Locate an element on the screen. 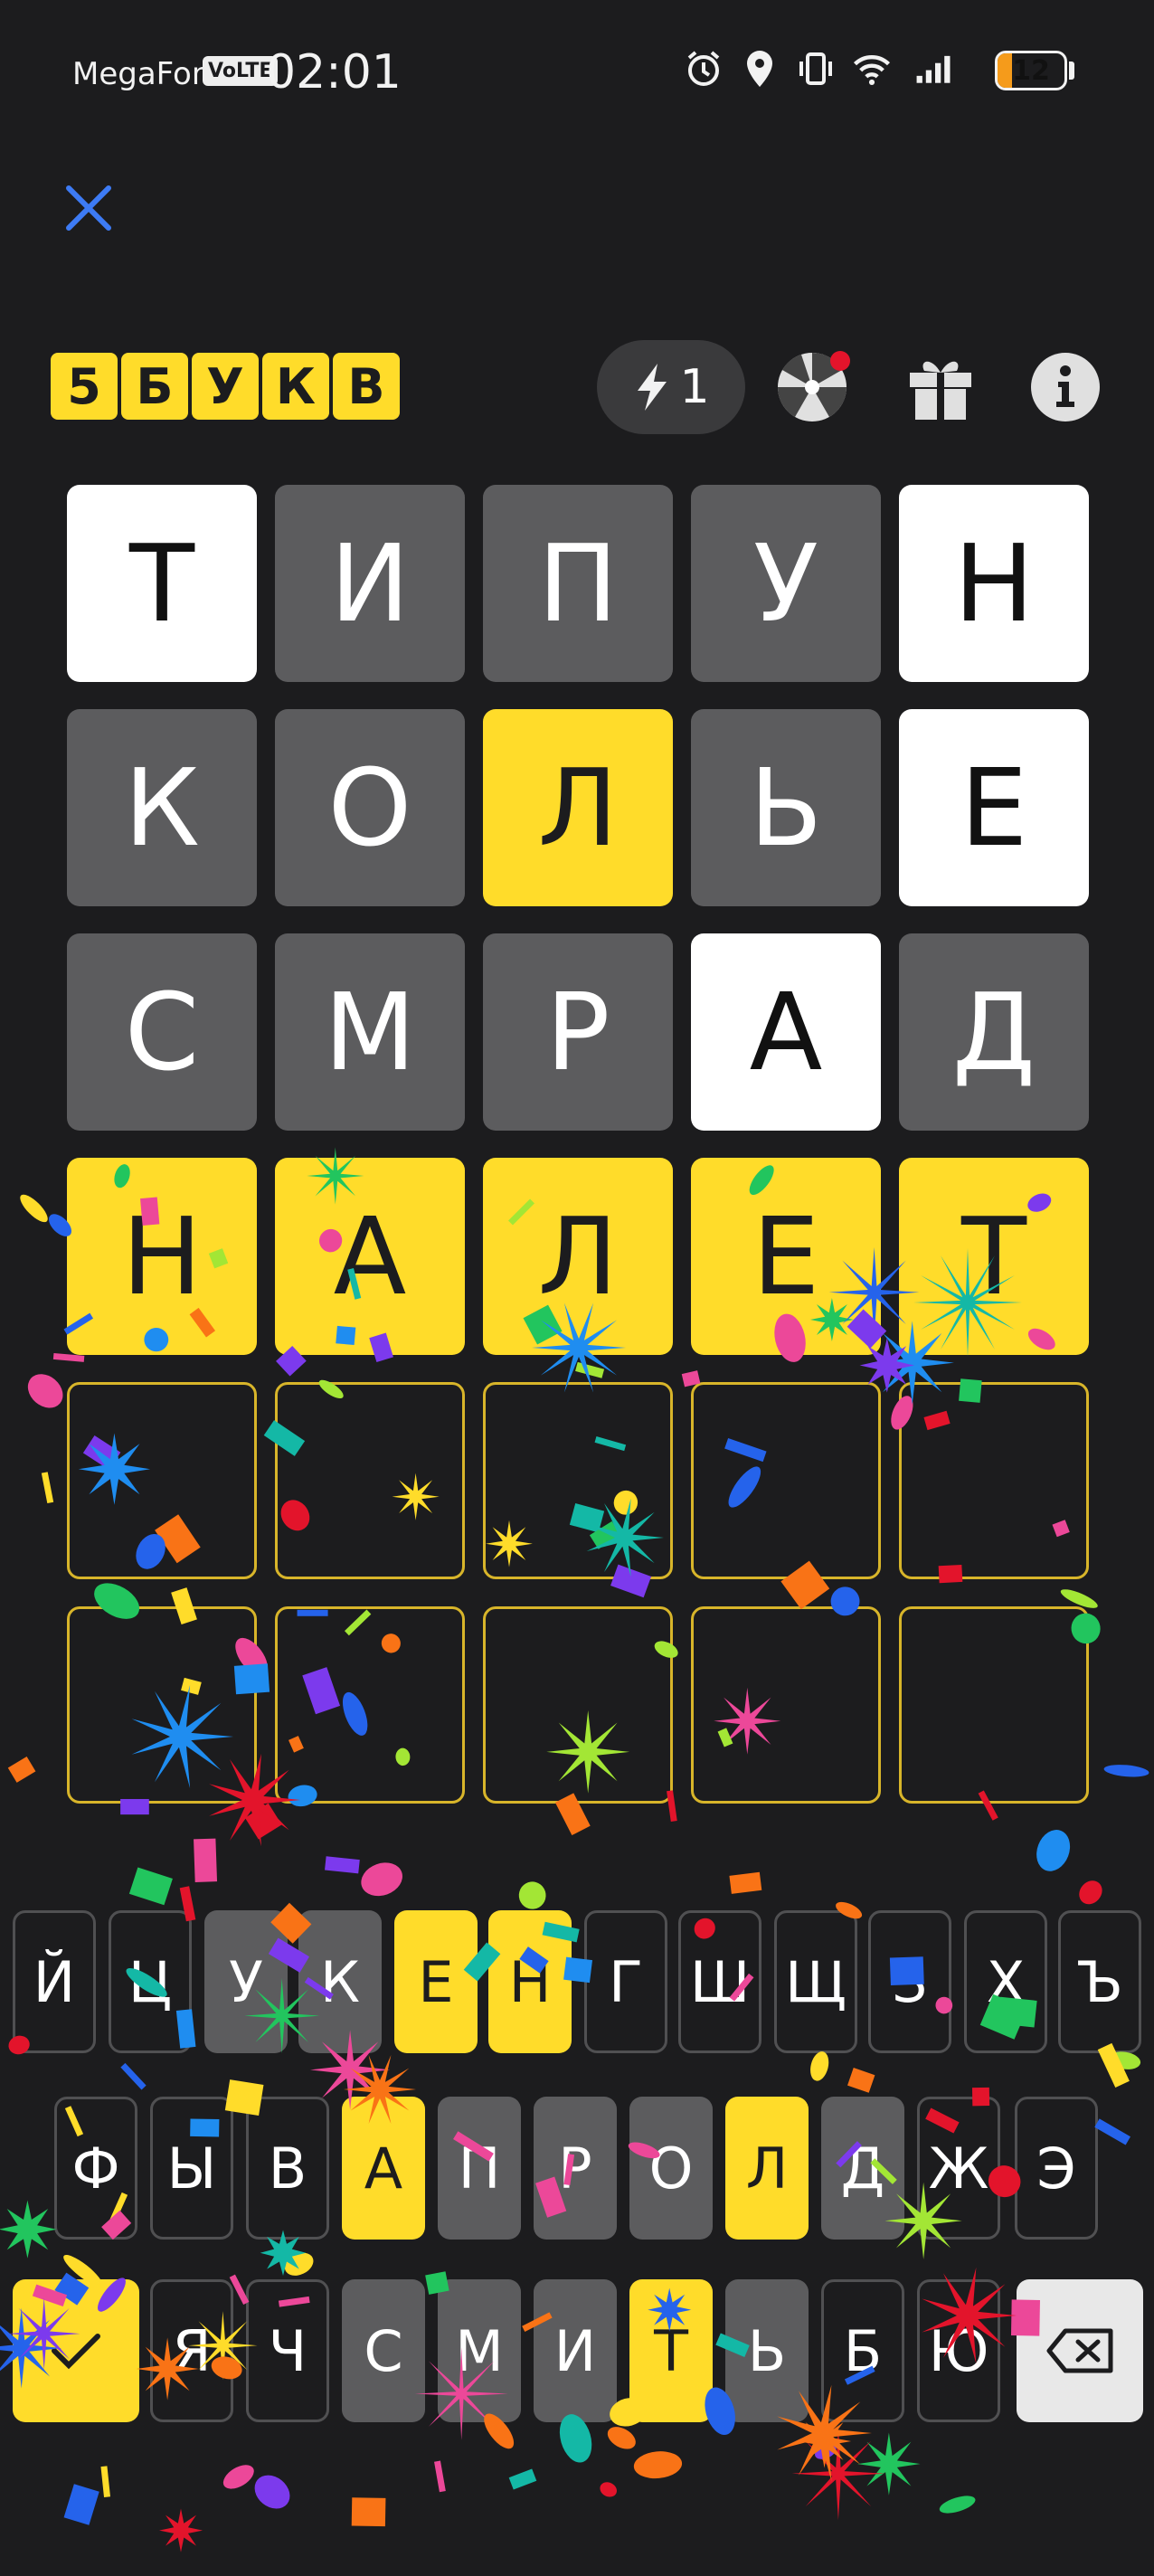 The height and width of the screenshot is (2576, 1154). key-а: А is located at coordinates (383, 2168).